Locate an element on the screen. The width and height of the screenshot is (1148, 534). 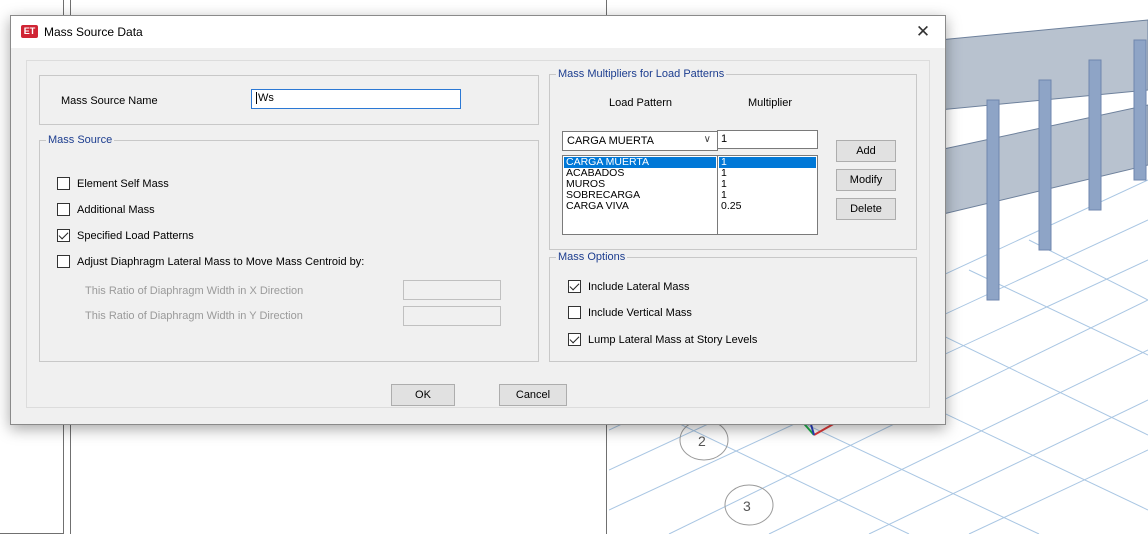
element-self-mass-label: Element Self Mass is located at coordinates (123, 184).